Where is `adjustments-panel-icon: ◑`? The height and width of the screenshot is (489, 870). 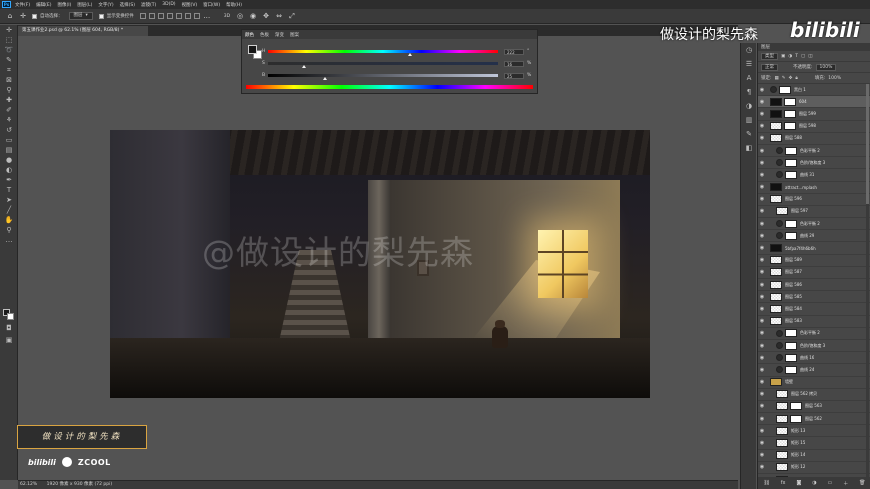
adjustments-panel-icon: ◑ is located at coordinates (749, 106).